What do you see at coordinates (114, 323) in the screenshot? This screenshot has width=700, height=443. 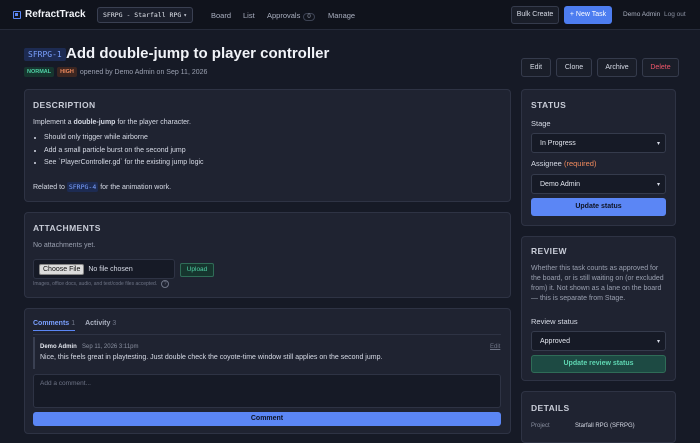 I see `activity-count: 3` at bounding box center [114, 323].